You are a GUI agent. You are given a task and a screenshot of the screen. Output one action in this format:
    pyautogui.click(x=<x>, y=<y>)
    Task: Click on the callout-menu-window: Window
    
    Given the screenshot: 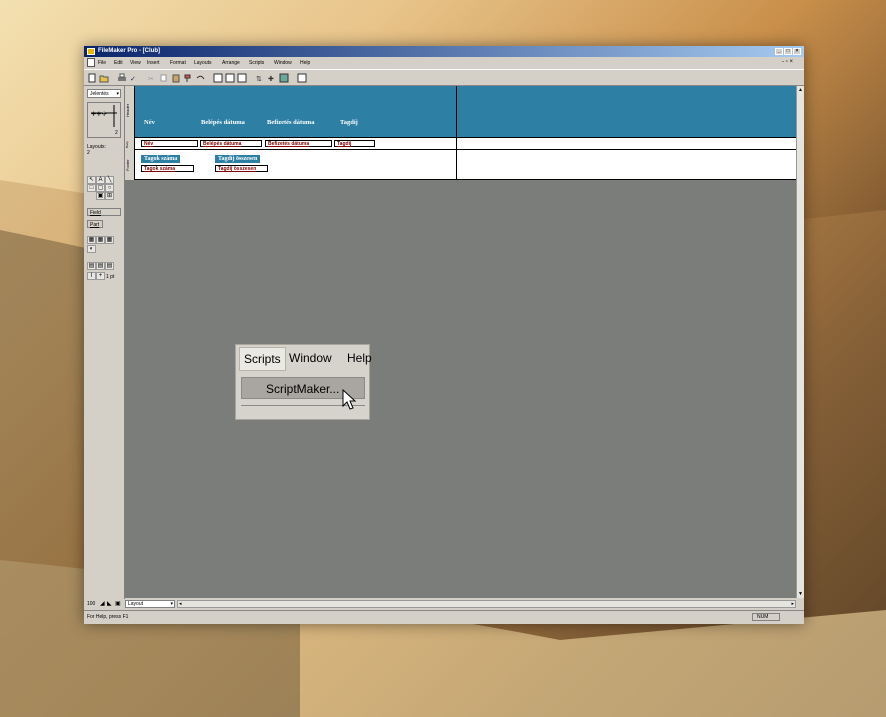 What is the action you would take?
    pyautogui.click(x=310, y=358)
    